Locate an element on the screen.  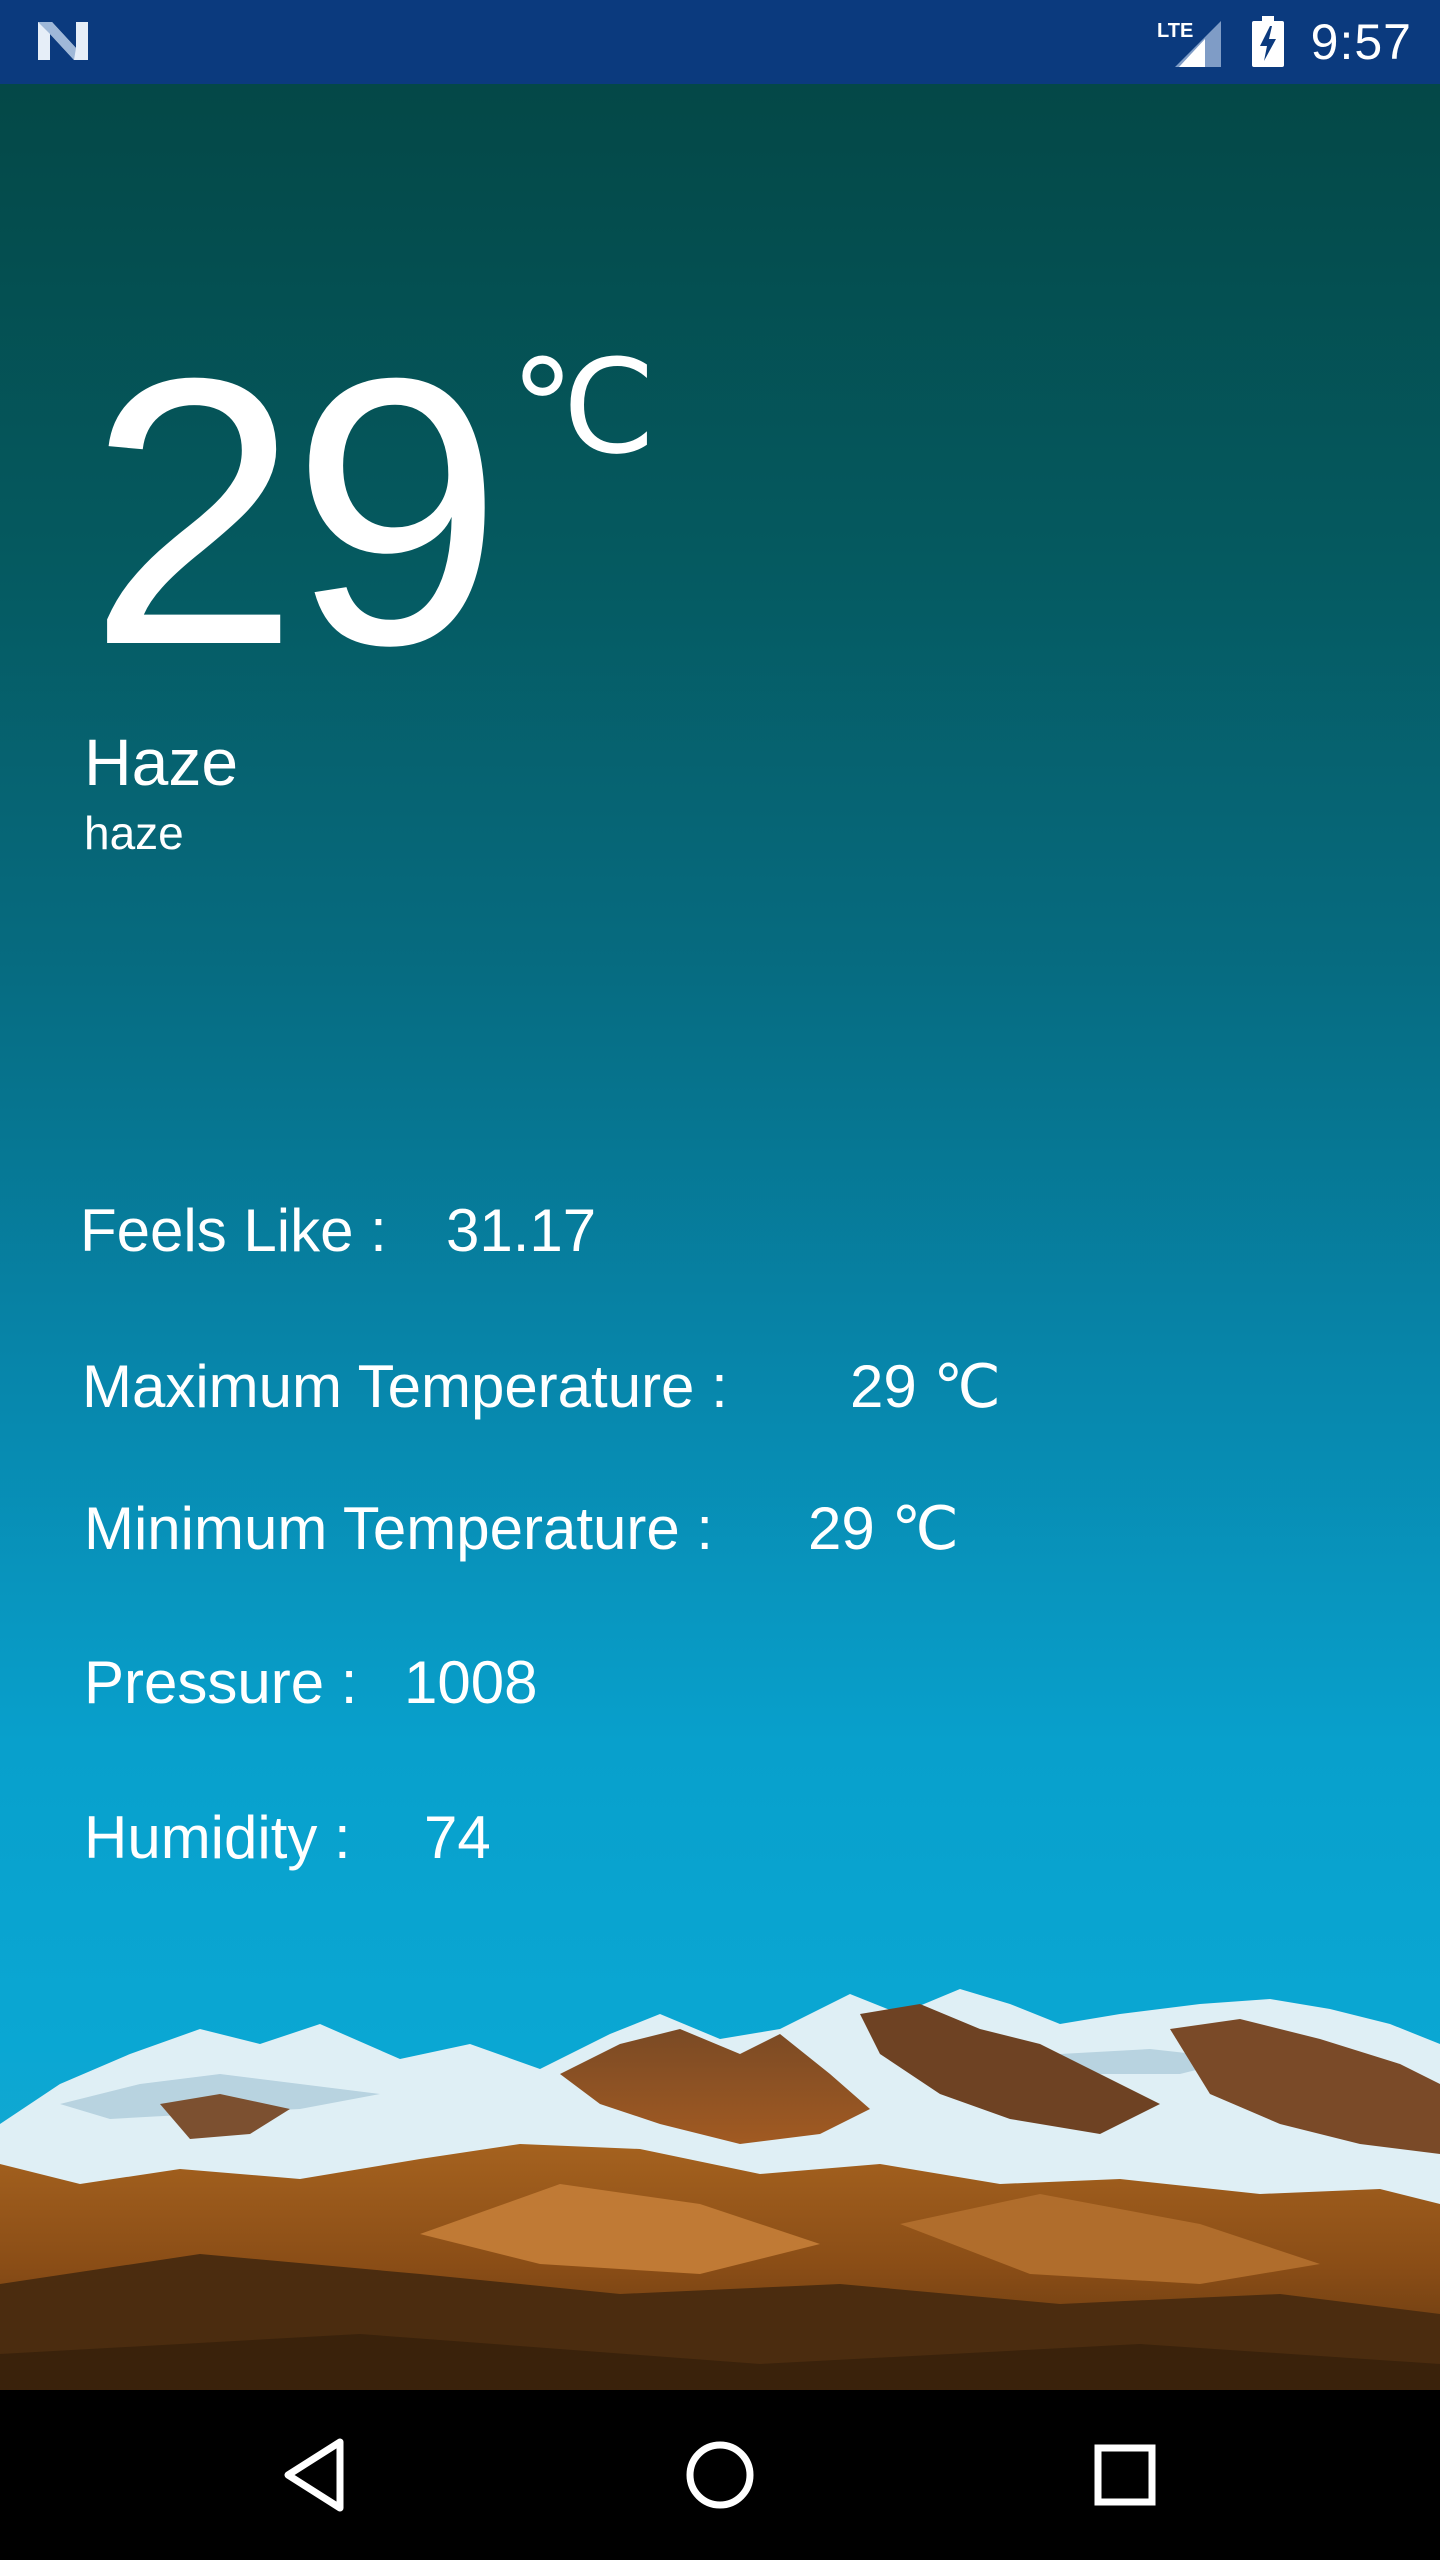
feels-like-row: Feels Like : 31.17 is located at coordinates (338, 1230).